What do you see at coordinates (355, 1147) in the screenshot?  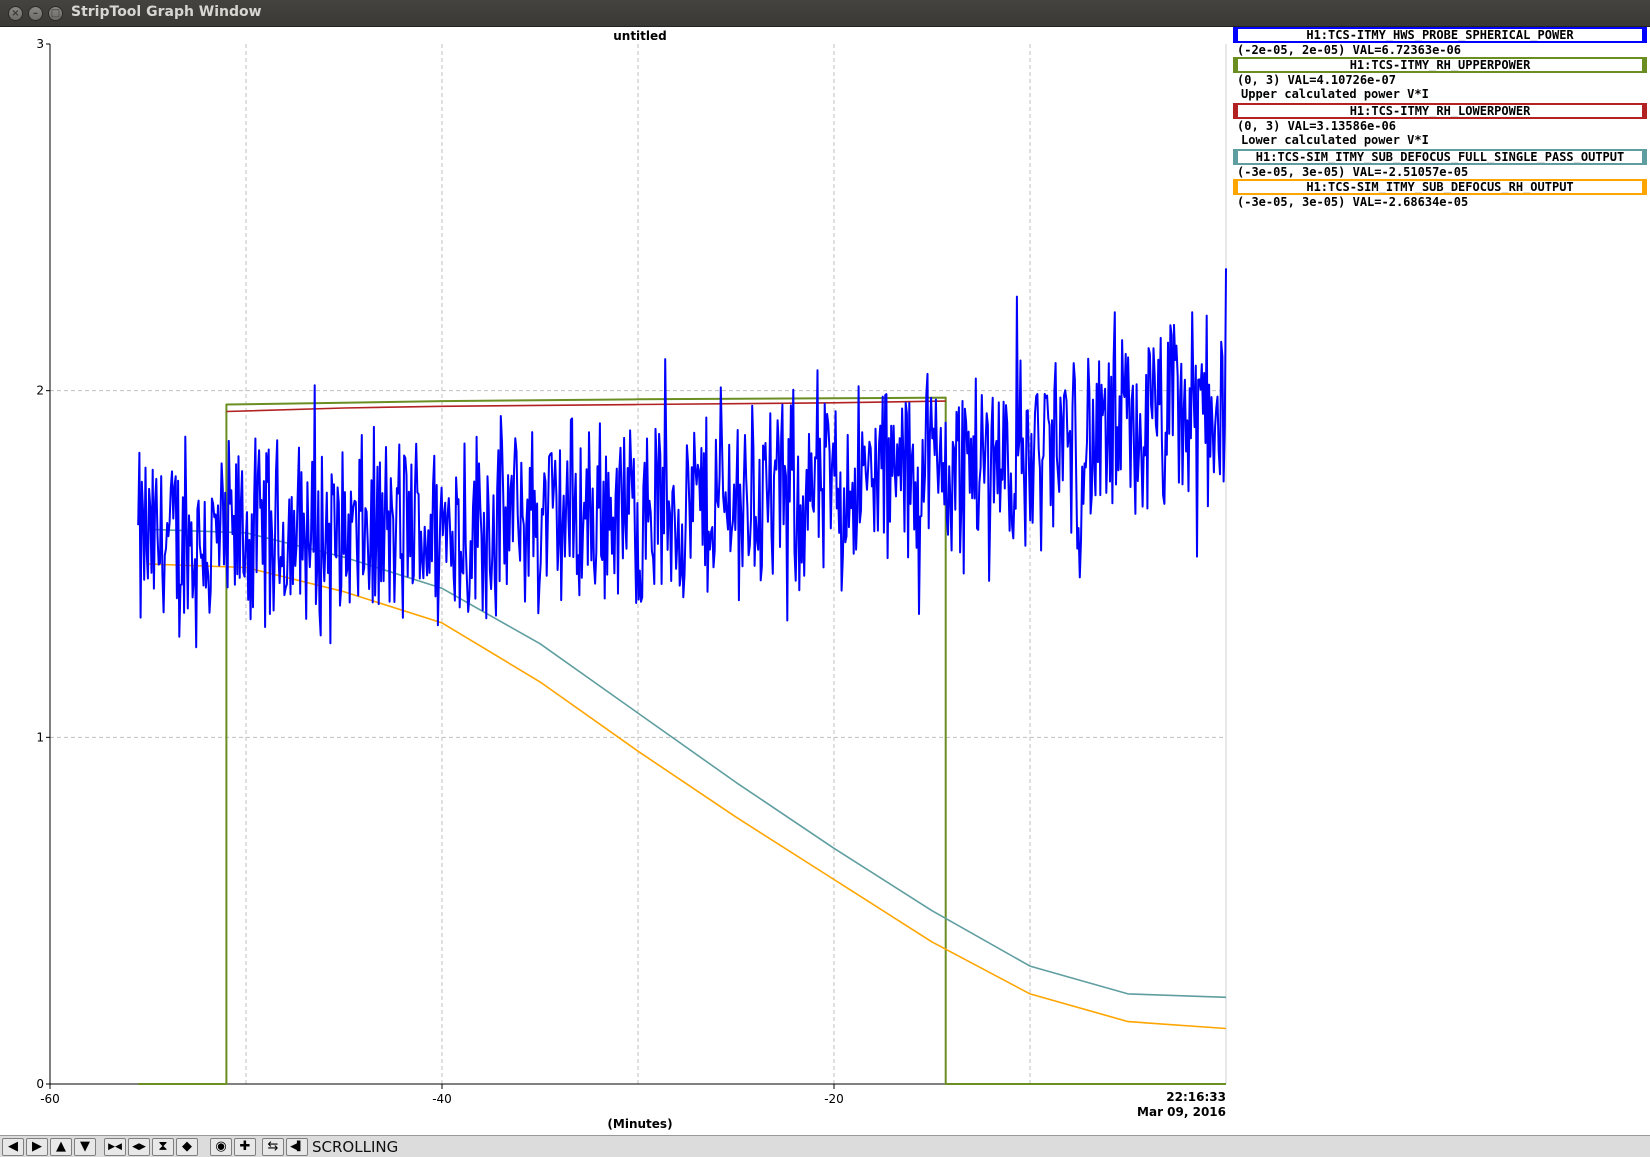 I see `scrolling-mode-label: SCROLLING` at bounding box center [355, 1147].